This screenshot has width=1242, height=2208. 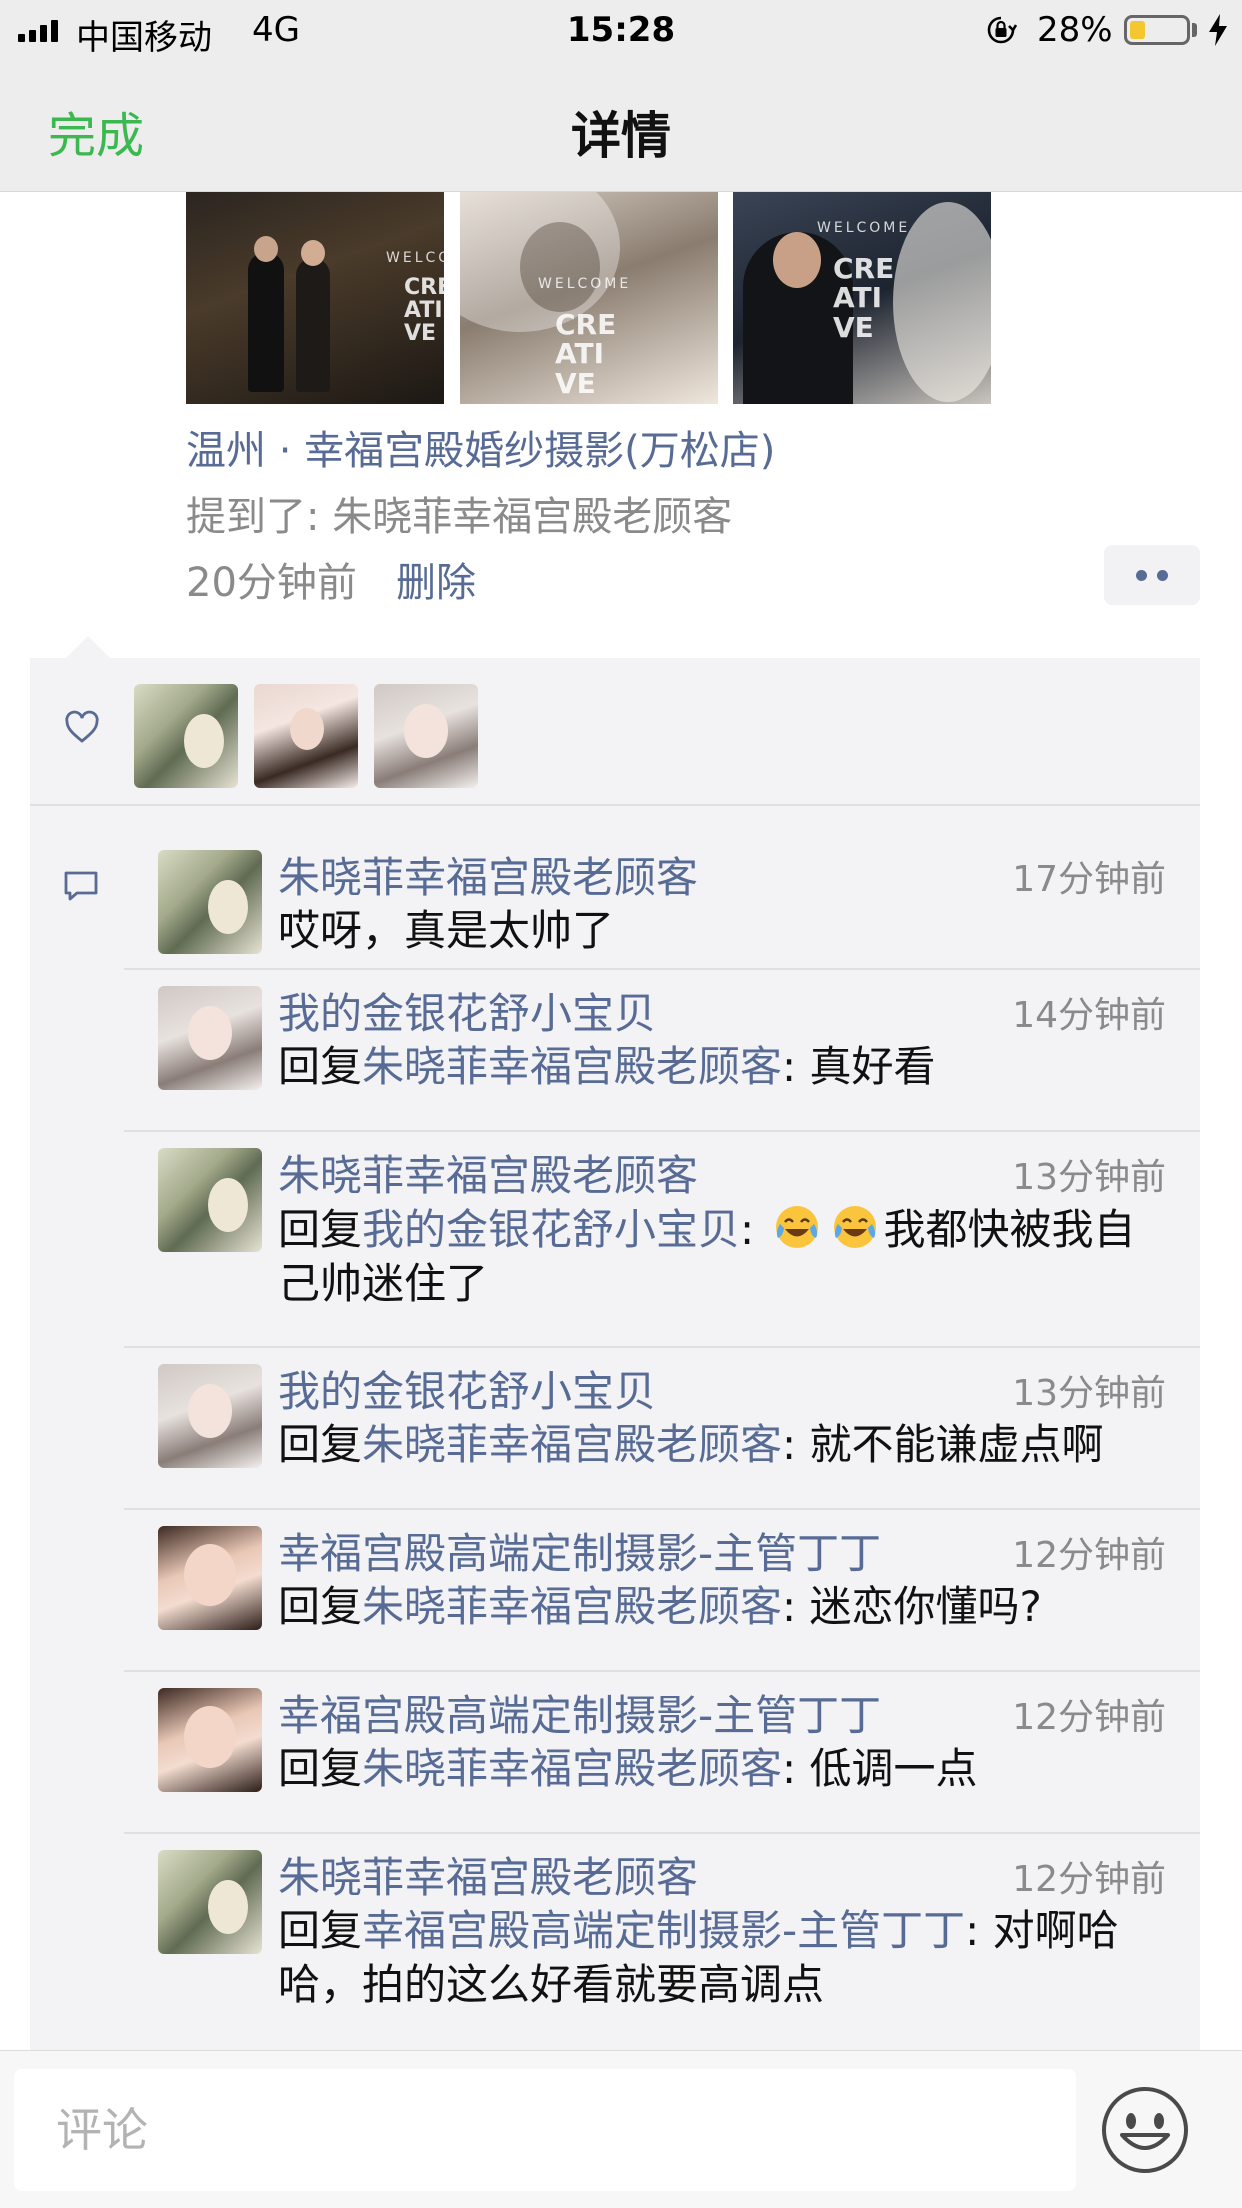 What do you see at coordinates (864, 228) in the screenshot?
I see `photo-3-welcome-text: WELCOME` at bounding box center [864, 228].